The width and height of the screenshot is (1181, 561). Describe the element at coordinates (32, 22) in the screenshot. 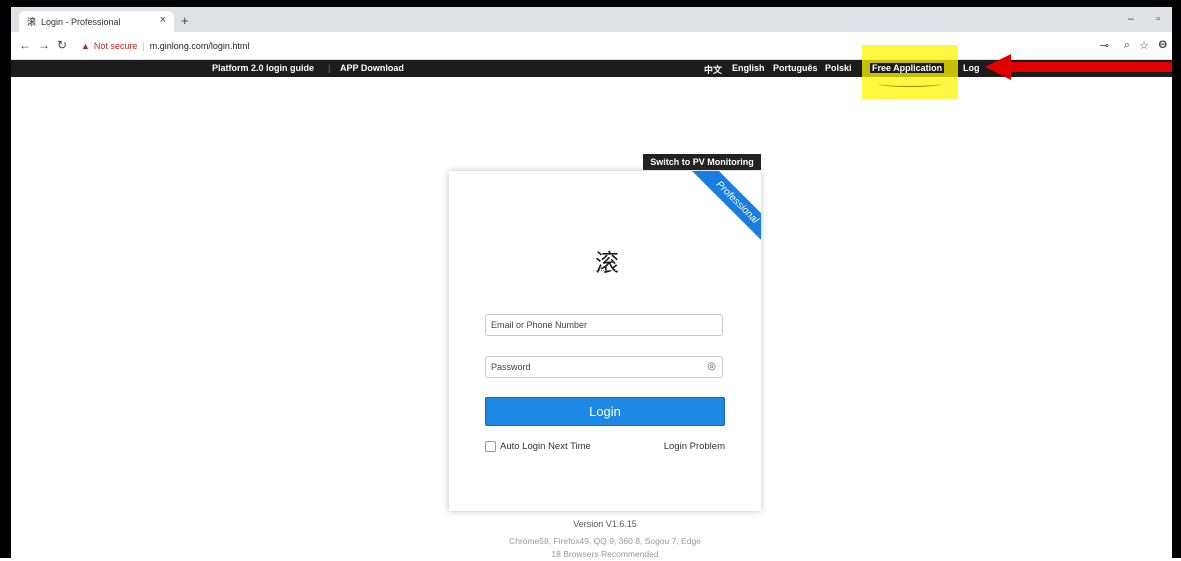

I see `favicon-icon: 滚` at that location.